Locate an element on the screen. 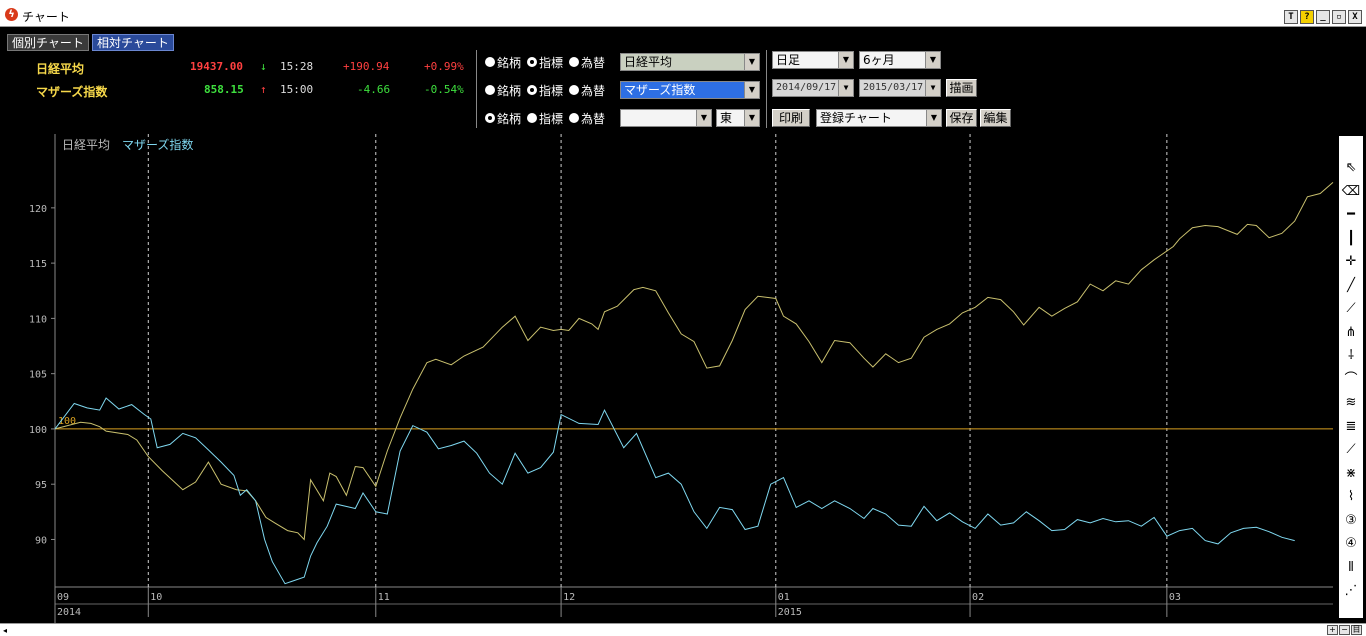 The height and width of the screenshot is (636, 1366). x-year-label: 2015 is located at coordinates (790, 612).